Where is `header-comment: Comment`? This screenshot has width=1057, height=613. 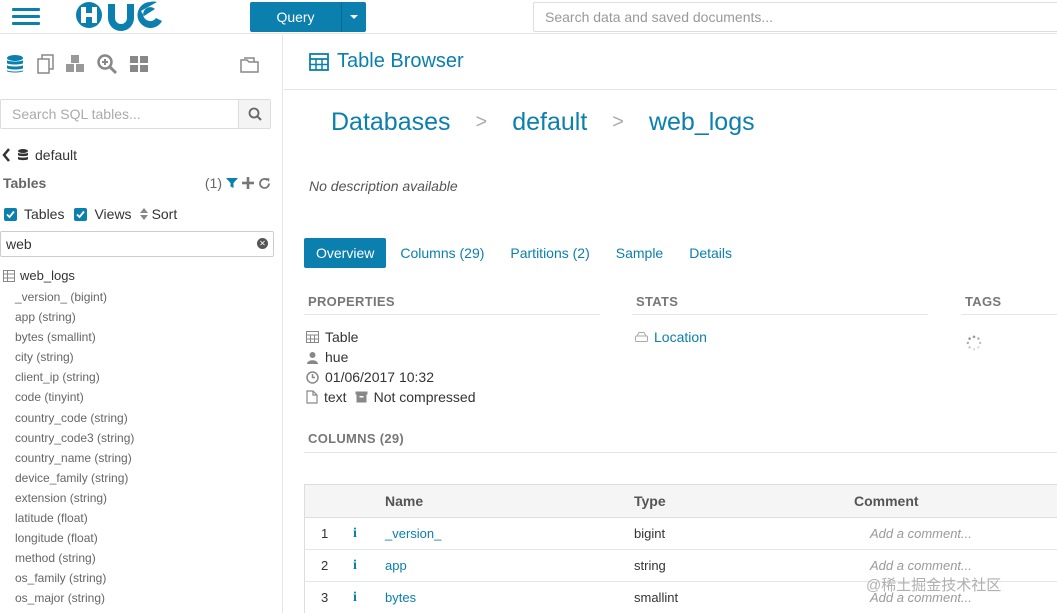 header-comment: Comment is located at coordinates (886, 501).